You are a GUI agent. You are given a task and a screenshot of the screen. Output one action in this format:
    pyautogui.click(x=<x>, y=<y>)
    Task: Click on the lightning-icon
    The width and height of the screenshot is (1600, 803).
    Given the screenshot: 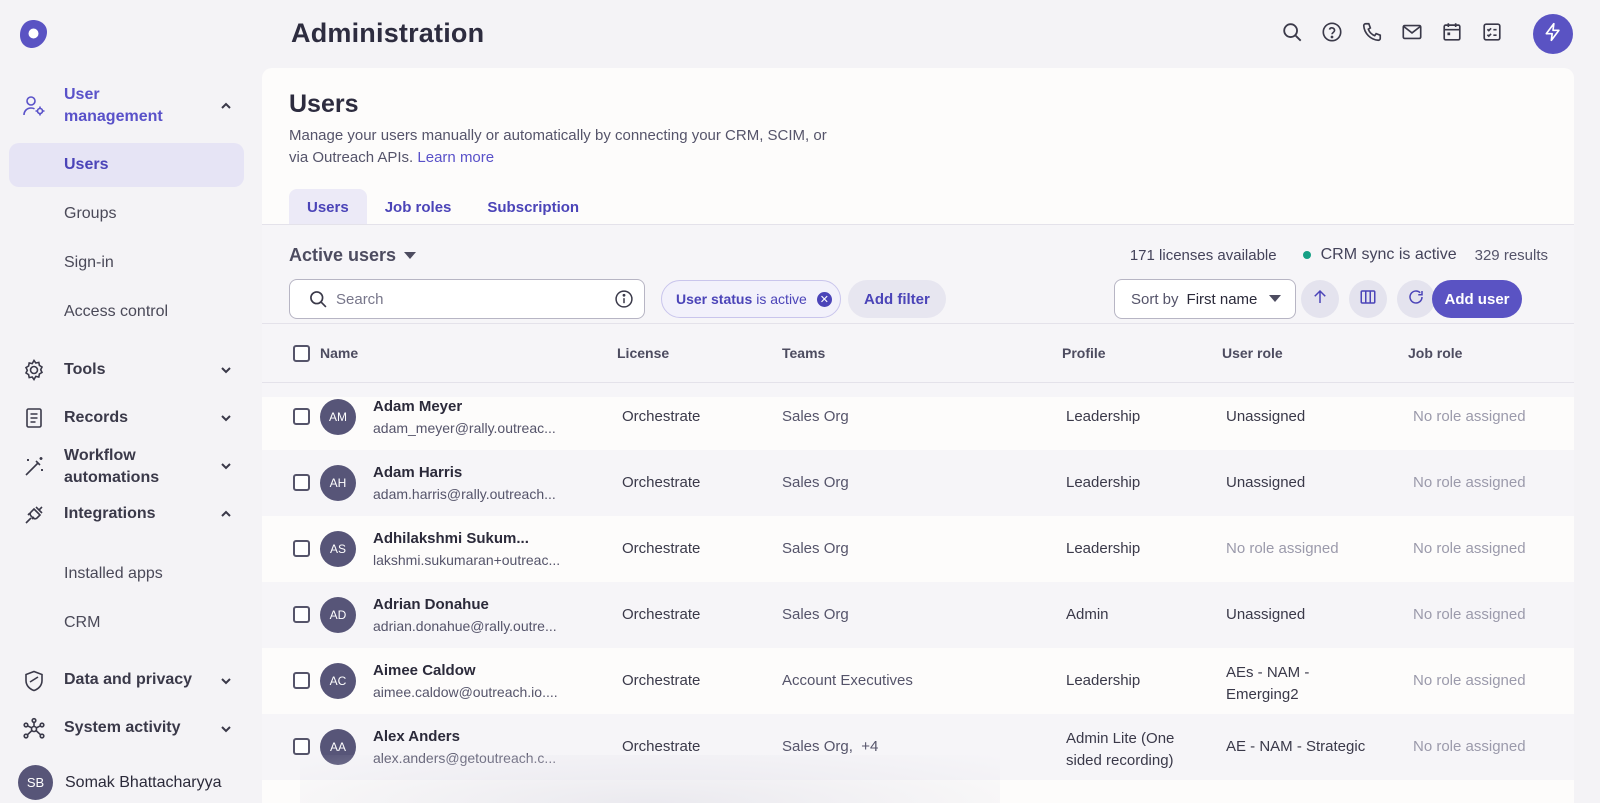 What is the action you would take?
    pyautogui.click(x=1553, y=34)
    